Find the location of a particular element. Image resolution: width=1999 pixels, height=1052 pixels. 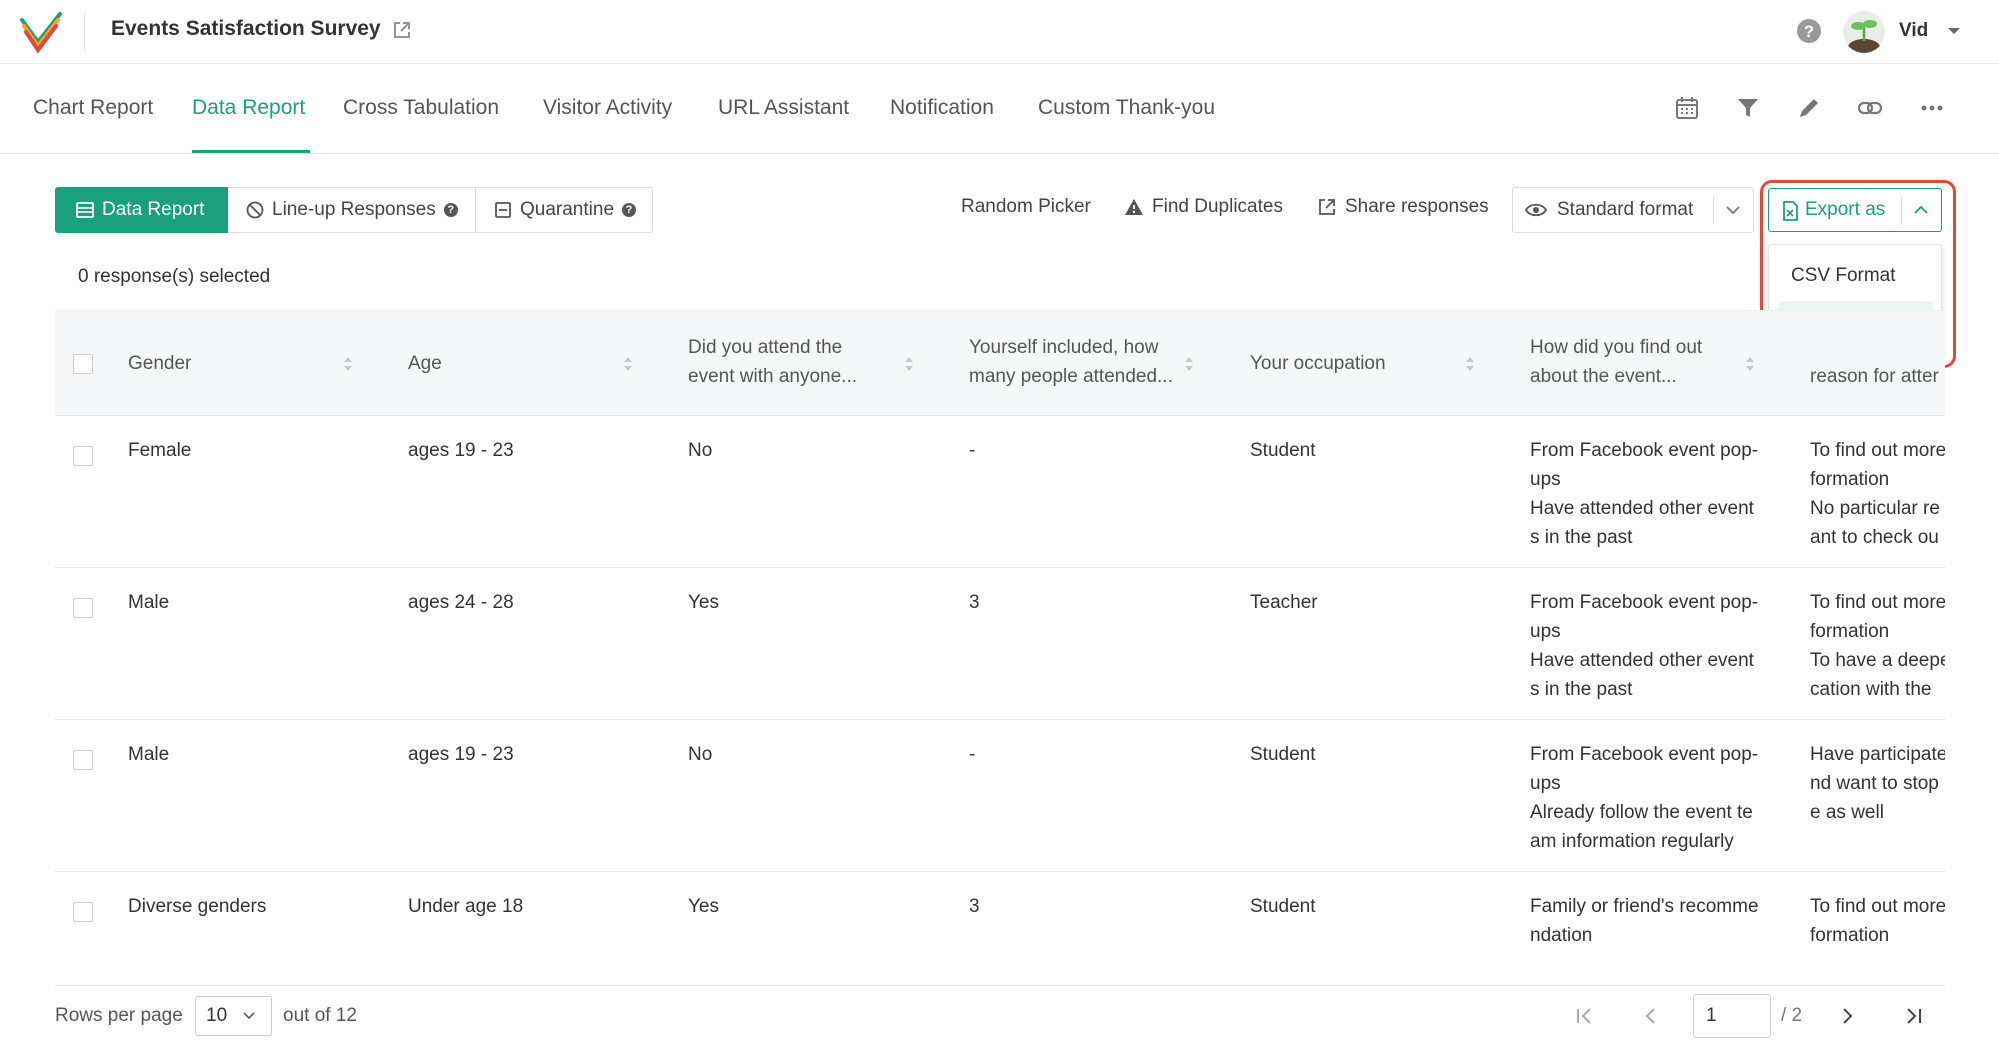

tab-cross-tabulation: Cross Tabulation is located at coordinates (421, 108).